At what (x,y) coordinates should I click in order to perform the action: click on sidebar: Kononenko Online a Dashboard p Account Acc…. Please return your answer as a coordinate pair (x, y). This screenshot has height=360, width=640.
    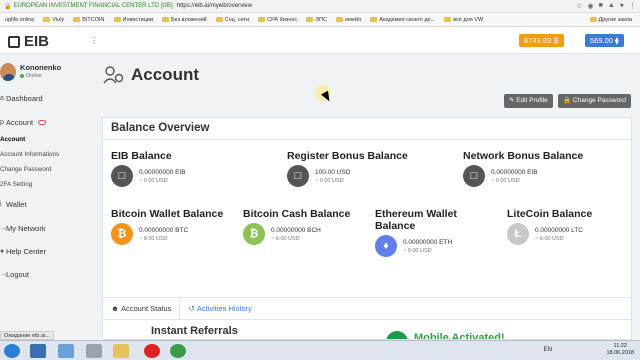
    Looking at the image, I should click on (42, 197).